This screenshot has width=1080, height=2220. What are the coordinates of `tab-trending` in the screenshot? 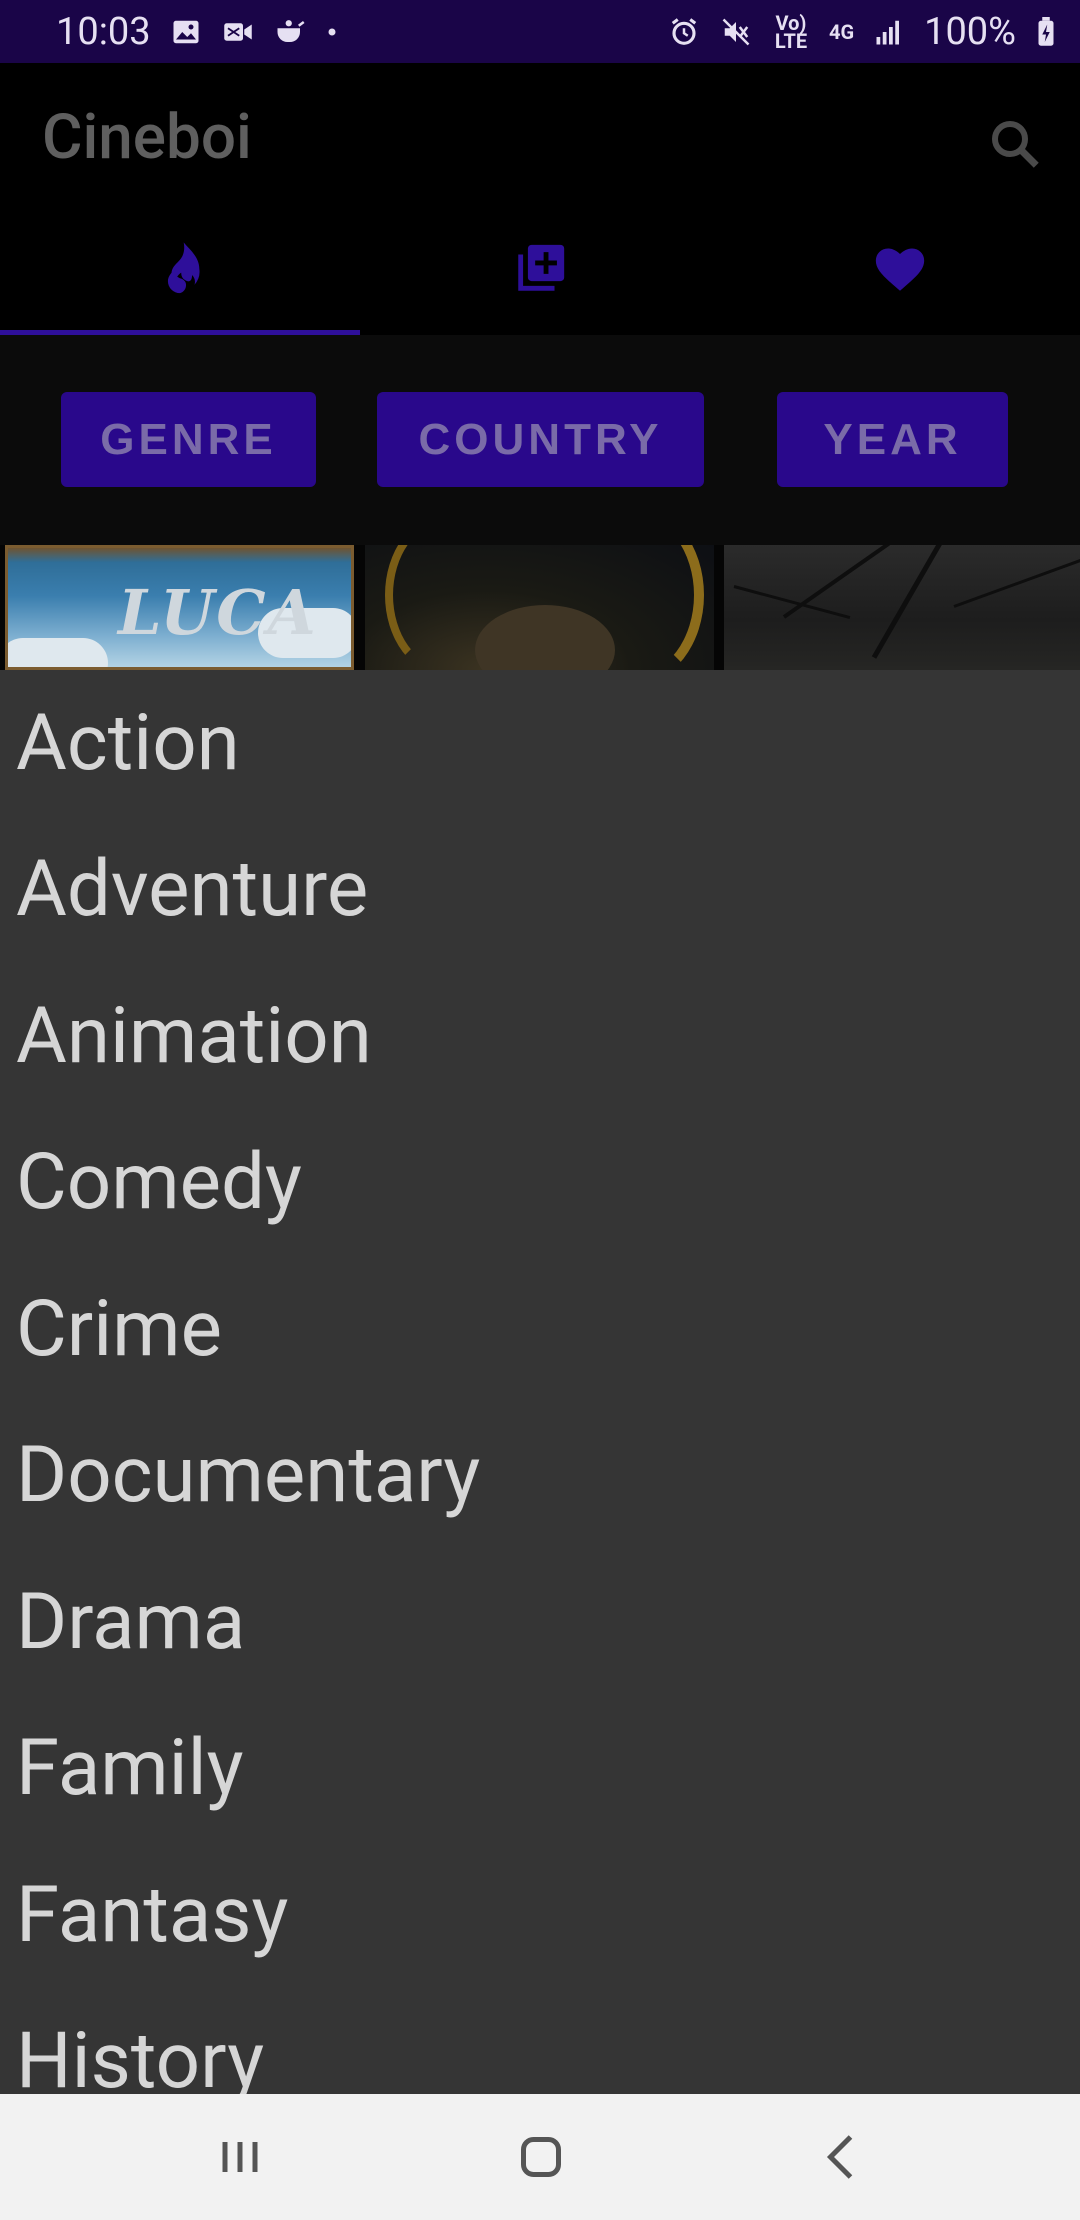 It's located at (180, 279).